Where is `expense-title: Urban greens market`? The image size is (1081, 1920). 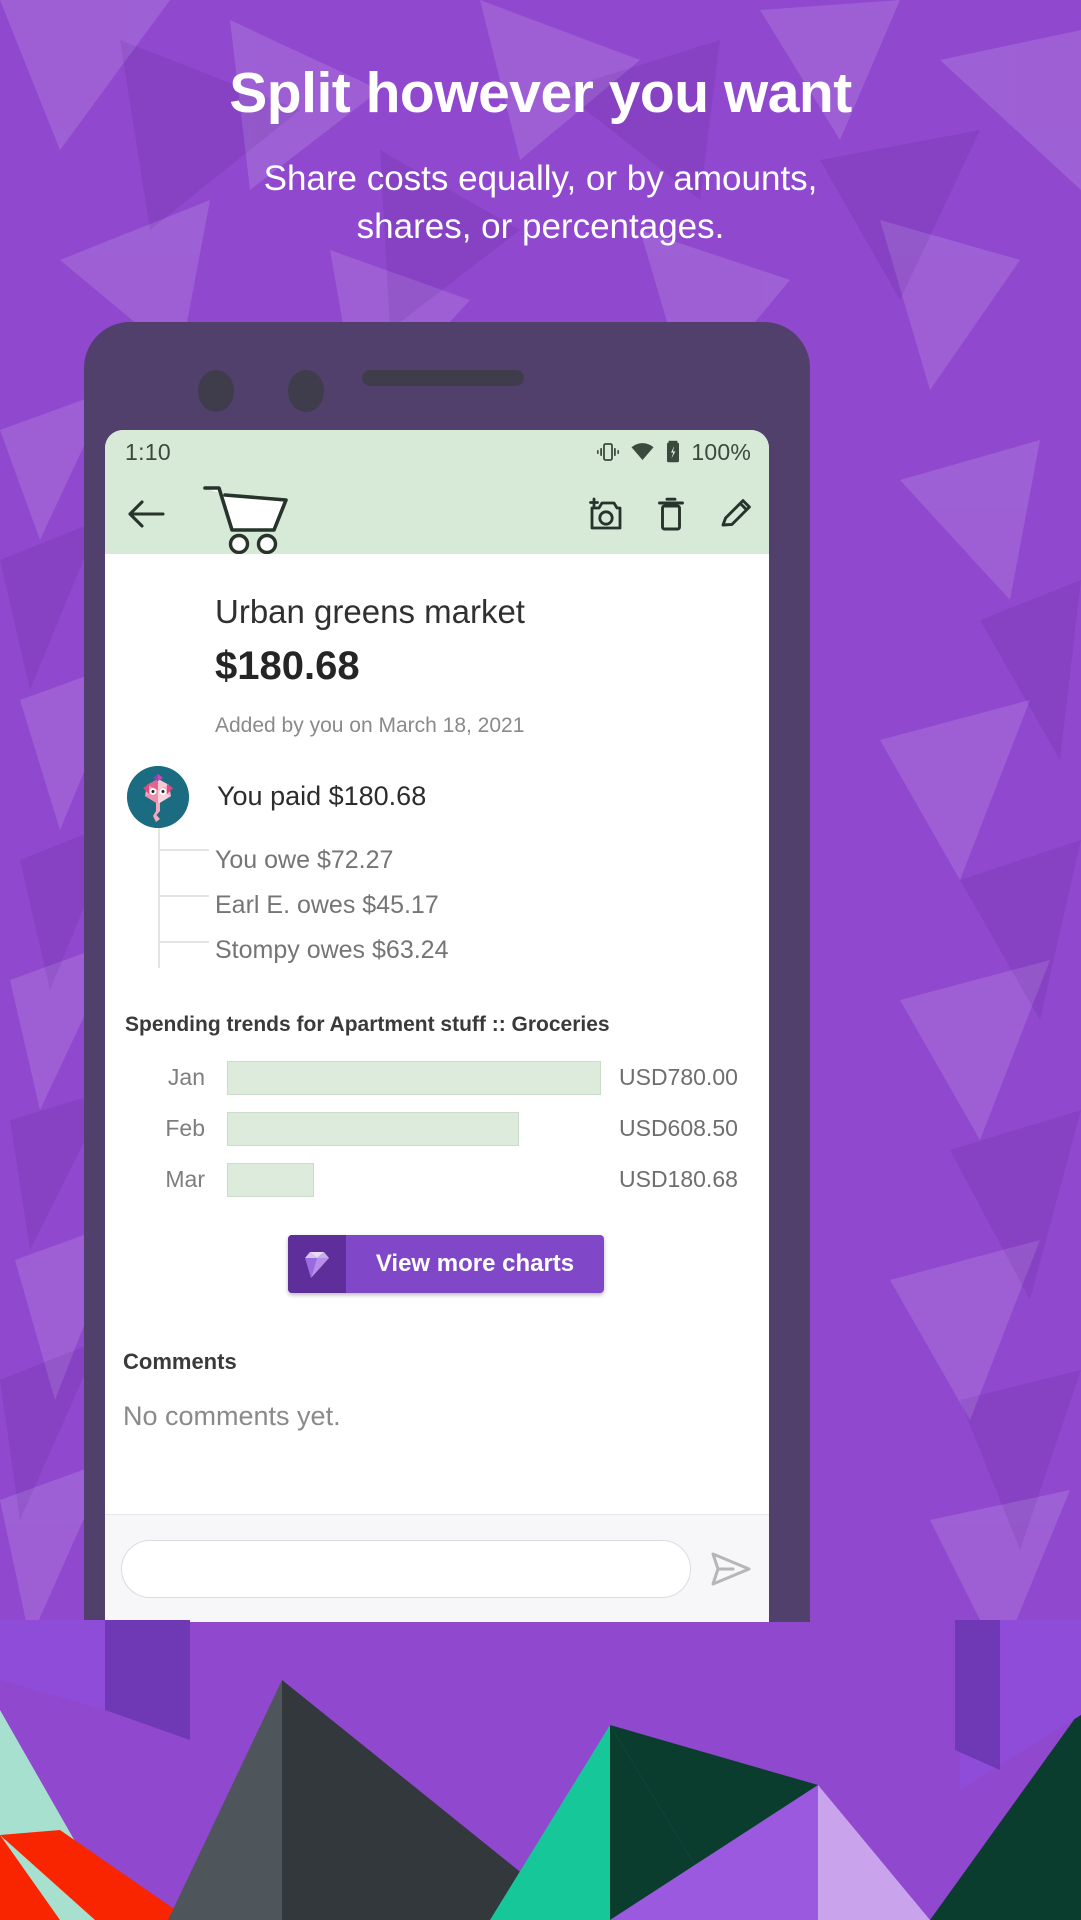
expense-title: Urban greens market is located at coordinates (370, 611).